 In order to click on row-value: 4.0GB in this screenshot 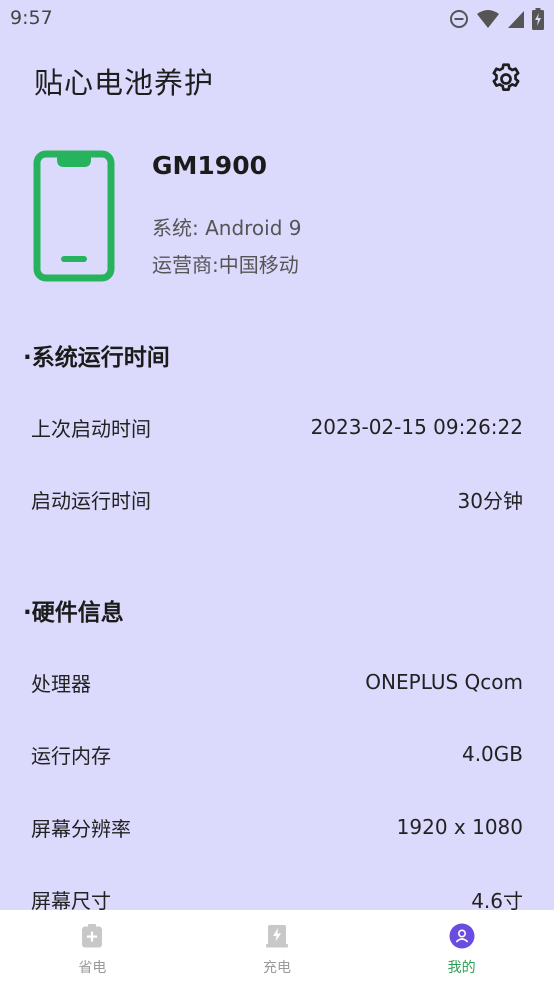, I will do `click(492, 754)`.